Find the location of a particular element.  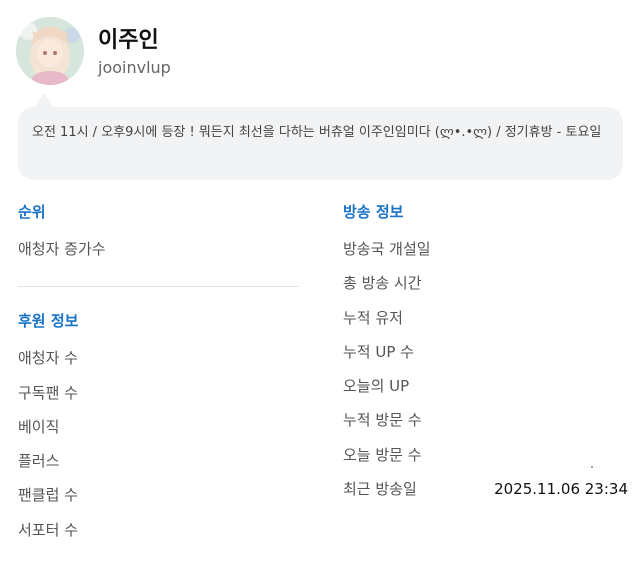

stat-row: 누적 유저 is located at coordinates (485, 318).